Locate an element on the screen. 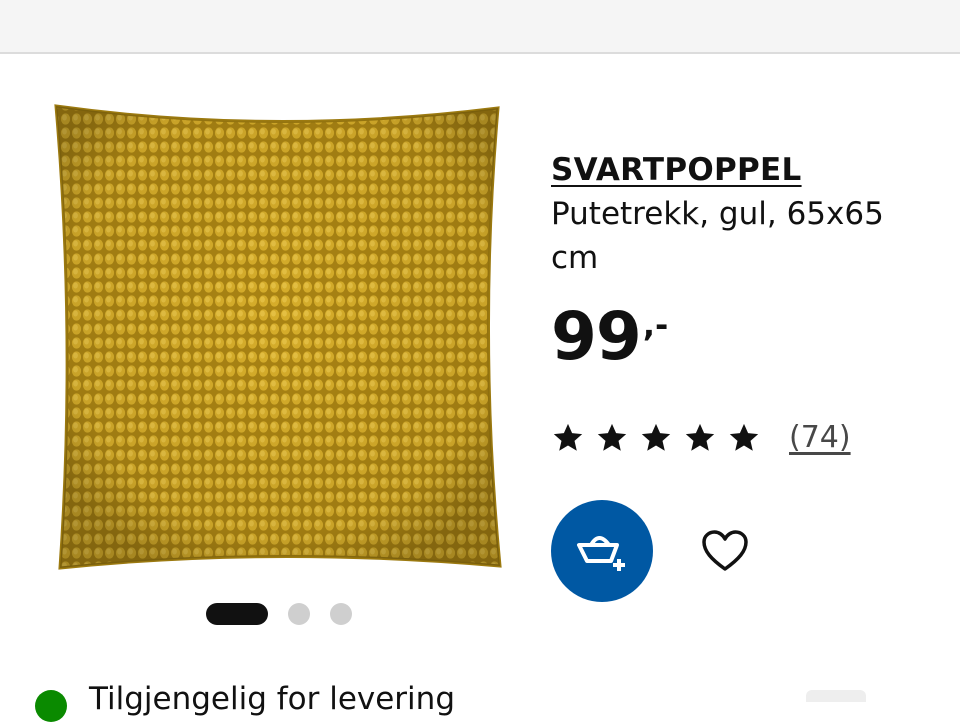 This screenshot has height=722, width=960. product-description: Putetrekk, gul, 65x65 cm is located at coordinates (717, 236).